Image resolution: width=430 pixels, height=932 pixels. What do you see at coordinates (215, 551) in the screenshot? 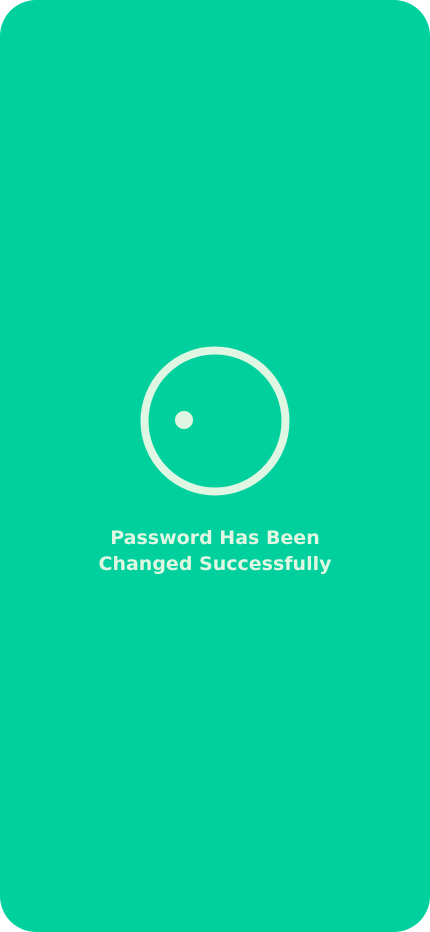
I see `success-message: Password Has Been Changed Successfully` at bounding box center [215, 551].